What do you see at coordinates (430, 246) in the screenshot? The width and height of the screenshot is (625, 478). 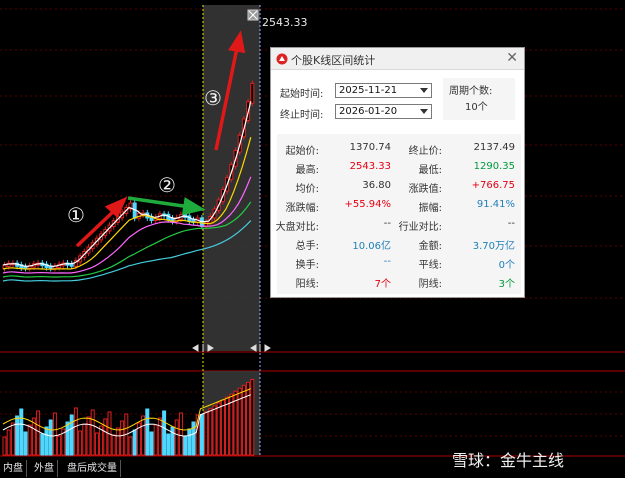 I see `stat-key: 金额:` at bounding box center [430, 246].